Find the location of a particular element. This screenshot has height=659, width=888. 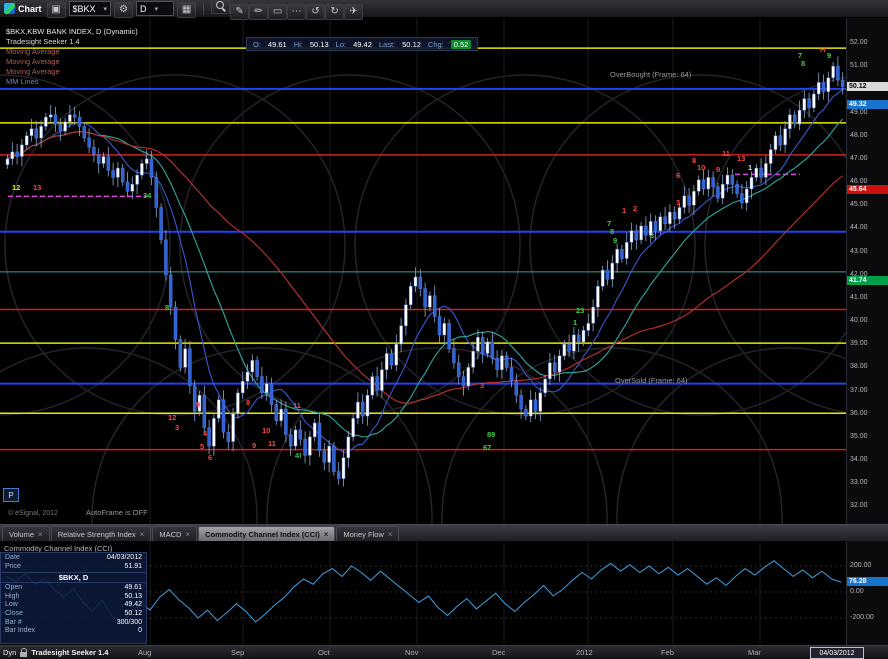

data-window-row: High 50.13 is located at coordinates (73, 596).